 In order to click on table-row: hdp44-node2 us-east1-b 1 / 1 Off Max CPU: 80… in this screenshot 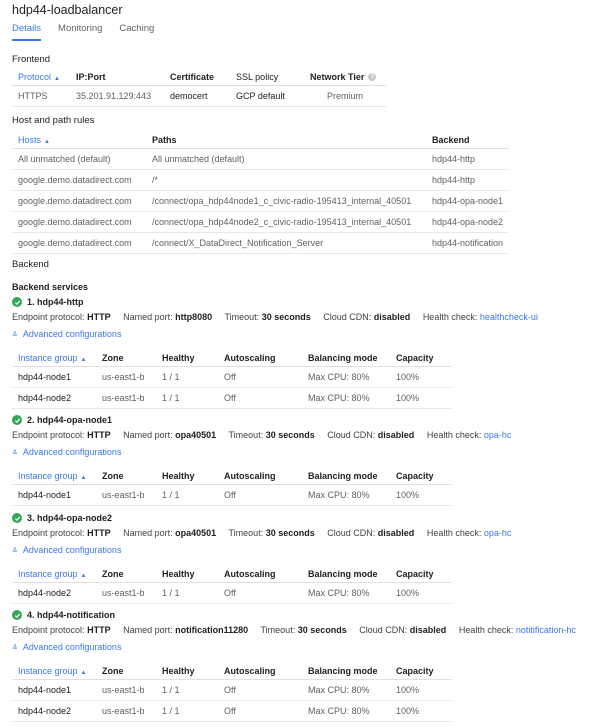, I will do `click(232, 398)`.